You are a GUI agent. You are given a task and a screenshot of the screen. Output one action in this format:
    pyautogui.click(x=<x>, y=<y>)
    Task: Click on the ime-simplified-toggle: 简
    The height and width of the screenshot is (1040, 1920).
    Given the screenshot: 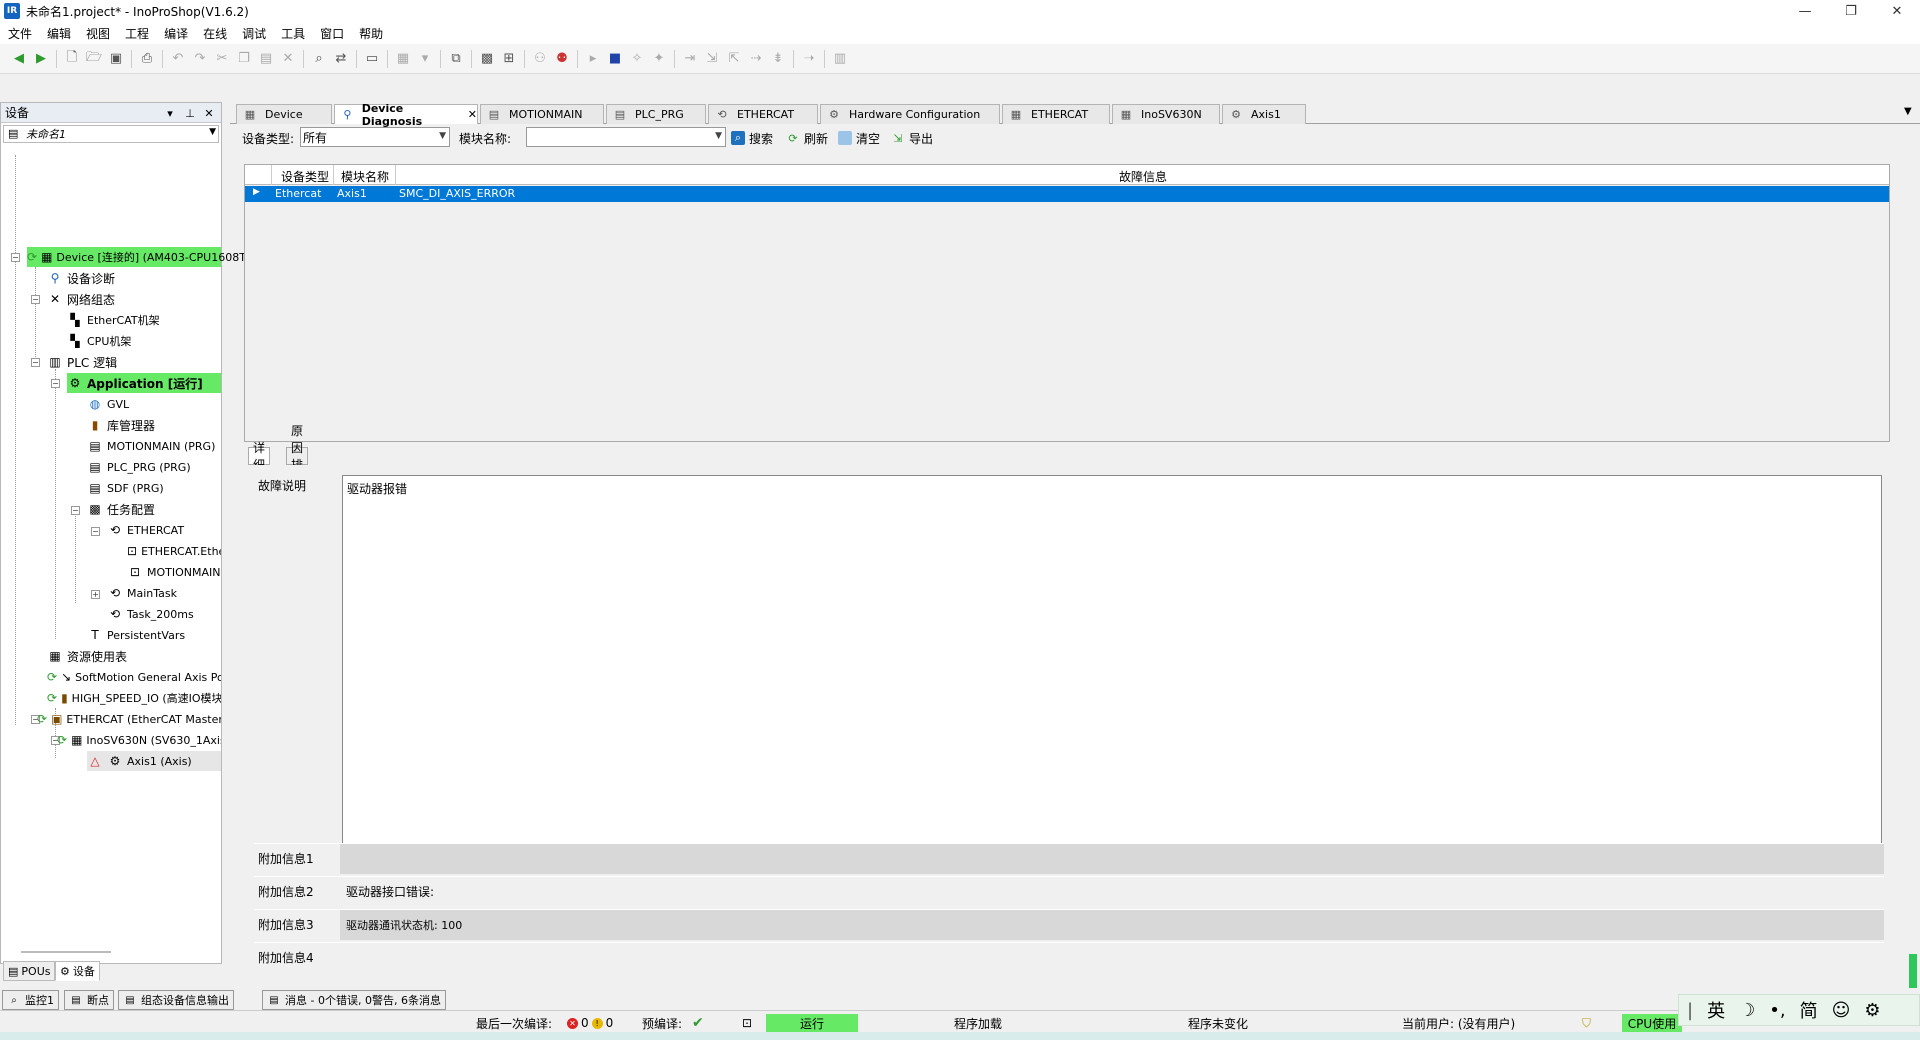 What is the action you would take?
    pyautogui.click(x=1809, y=1010)
    